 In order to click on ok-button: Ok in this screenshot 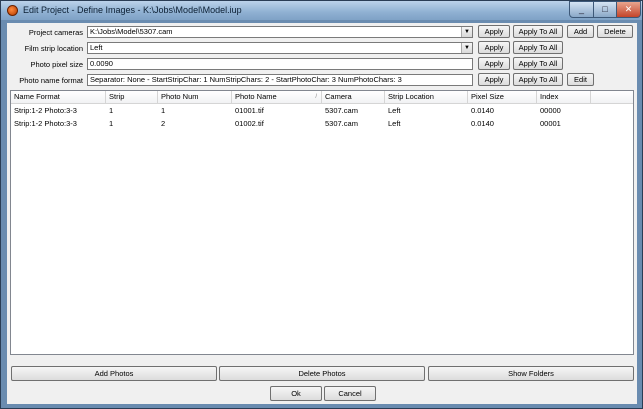, I will do `click(296, 393)`.